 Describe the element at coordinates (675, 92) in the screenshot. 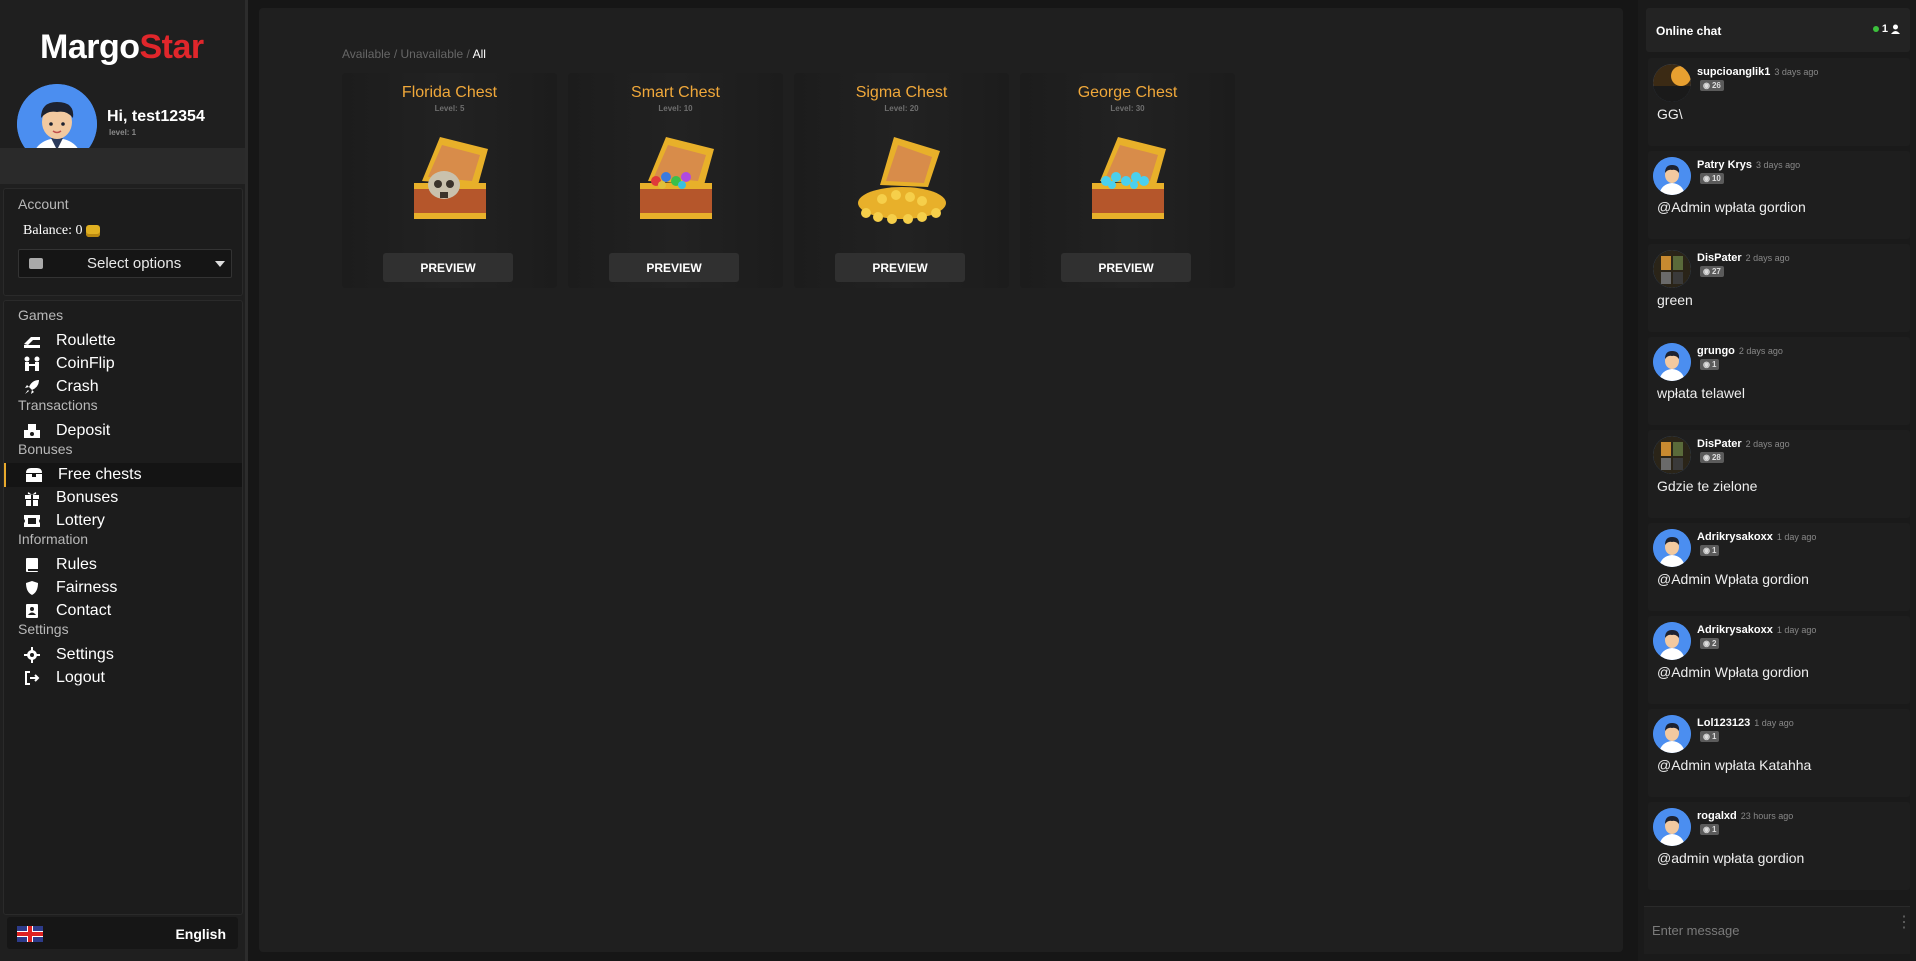

I see `chest-title: Smart Chest` at that location.